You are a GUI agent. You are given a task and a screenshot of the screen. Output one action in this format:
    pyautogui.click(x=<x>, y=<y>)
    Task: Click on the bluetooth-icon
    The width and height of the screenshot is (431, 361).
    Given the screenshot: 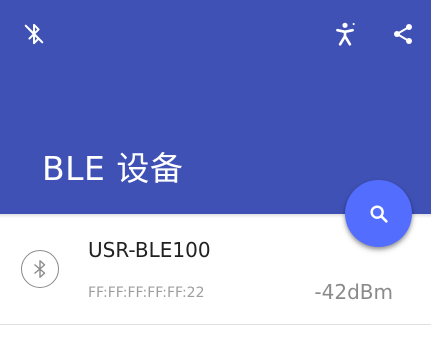 What is the action you would take?
    pyautogui.click(x=40, y=269)
    